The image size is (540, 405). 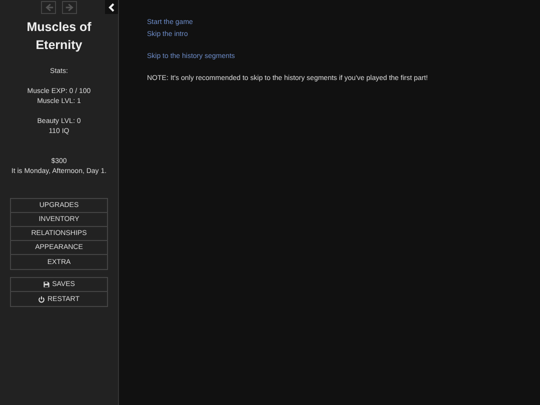 I want to click on game-title: Muscles of Eternity, so click(x=59, y=36).